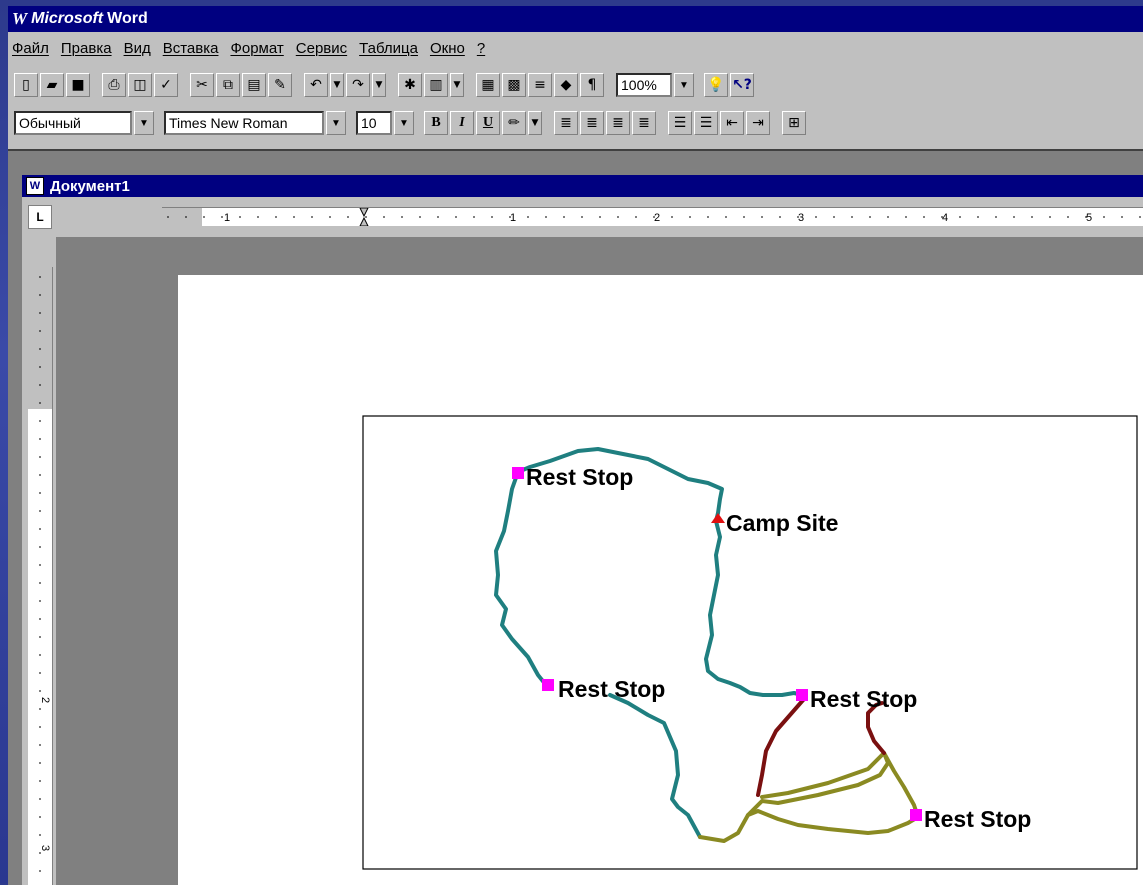 The height and width of the screenshot is (885, 1143). I want to click on h-ruler-label: 2, so click(657, 218).